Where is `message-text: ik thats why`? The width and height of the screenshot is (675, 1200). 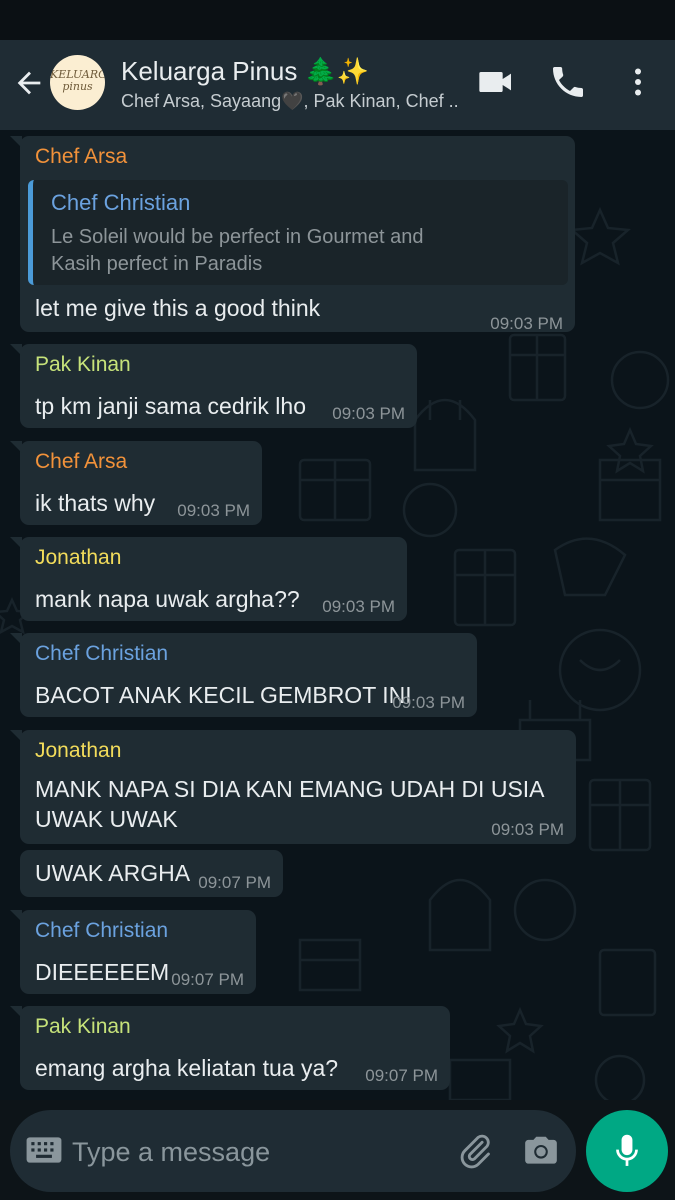 message-text: ik thats why is located at coordinates (95, 503).